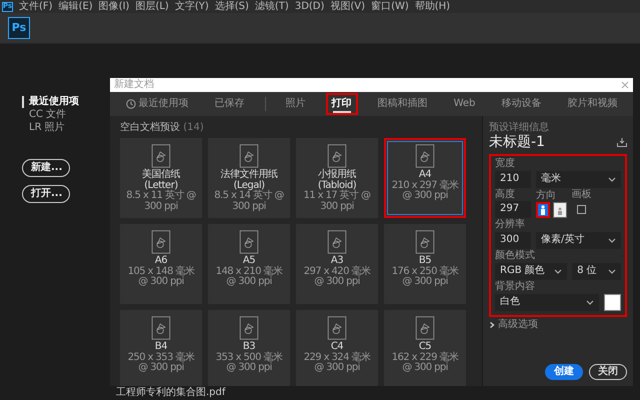 Image resolution: width=640 pixels, height=400 pixels. Describe the element at coordinates (513, 179) in the screenshot. I see `width-field: 210` at that location.